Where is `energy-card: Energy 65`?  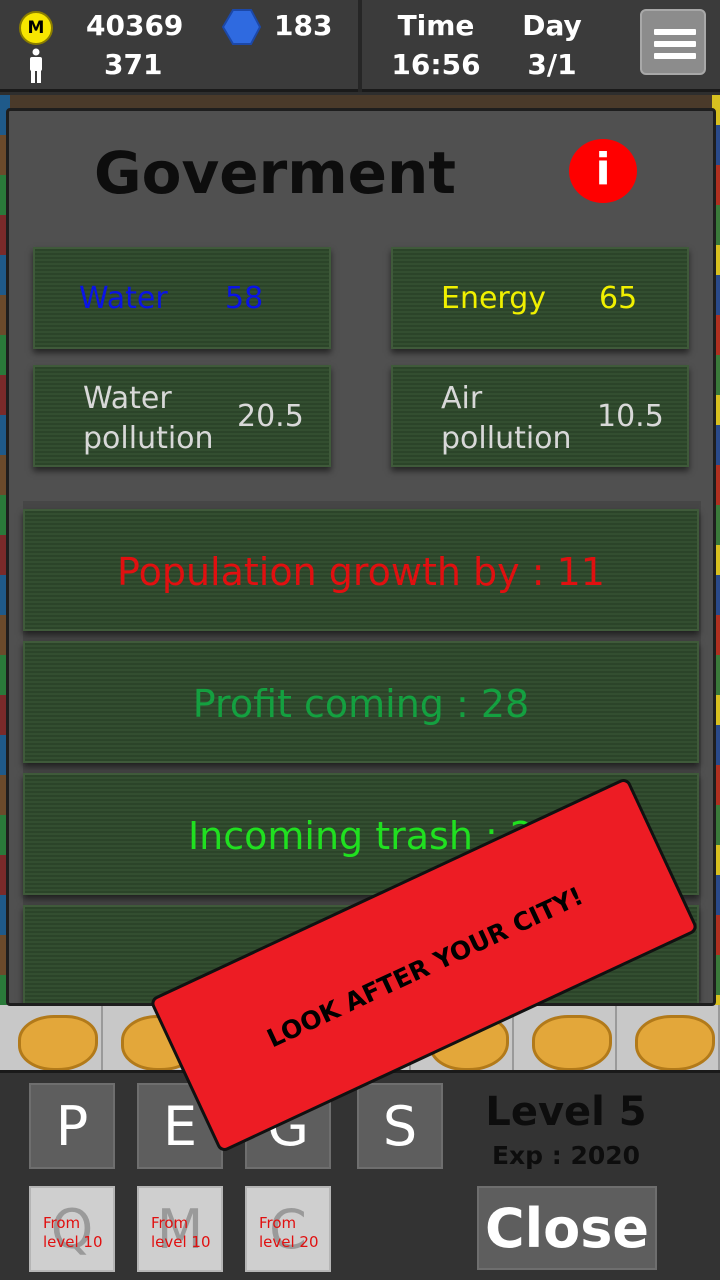 energy-card: Energy 65 is located at coordinates (540, 298).